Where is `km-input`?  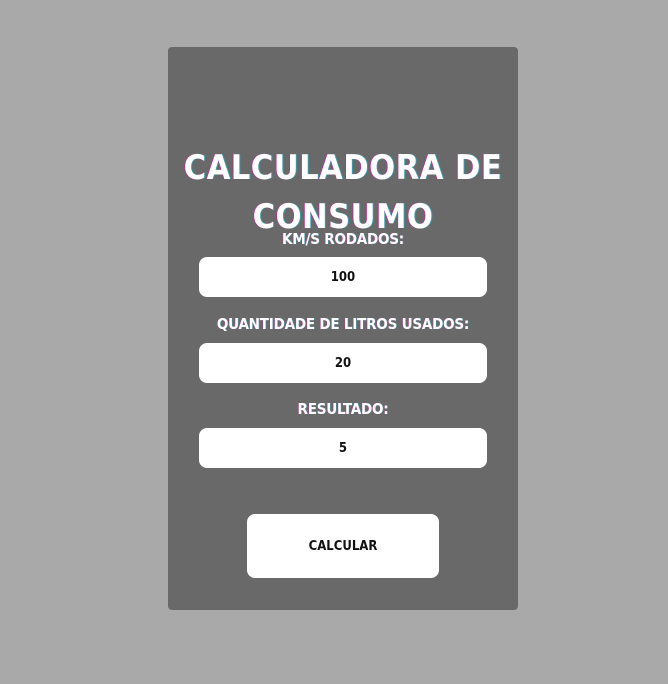 km-input is located at coordinates (343, 277).